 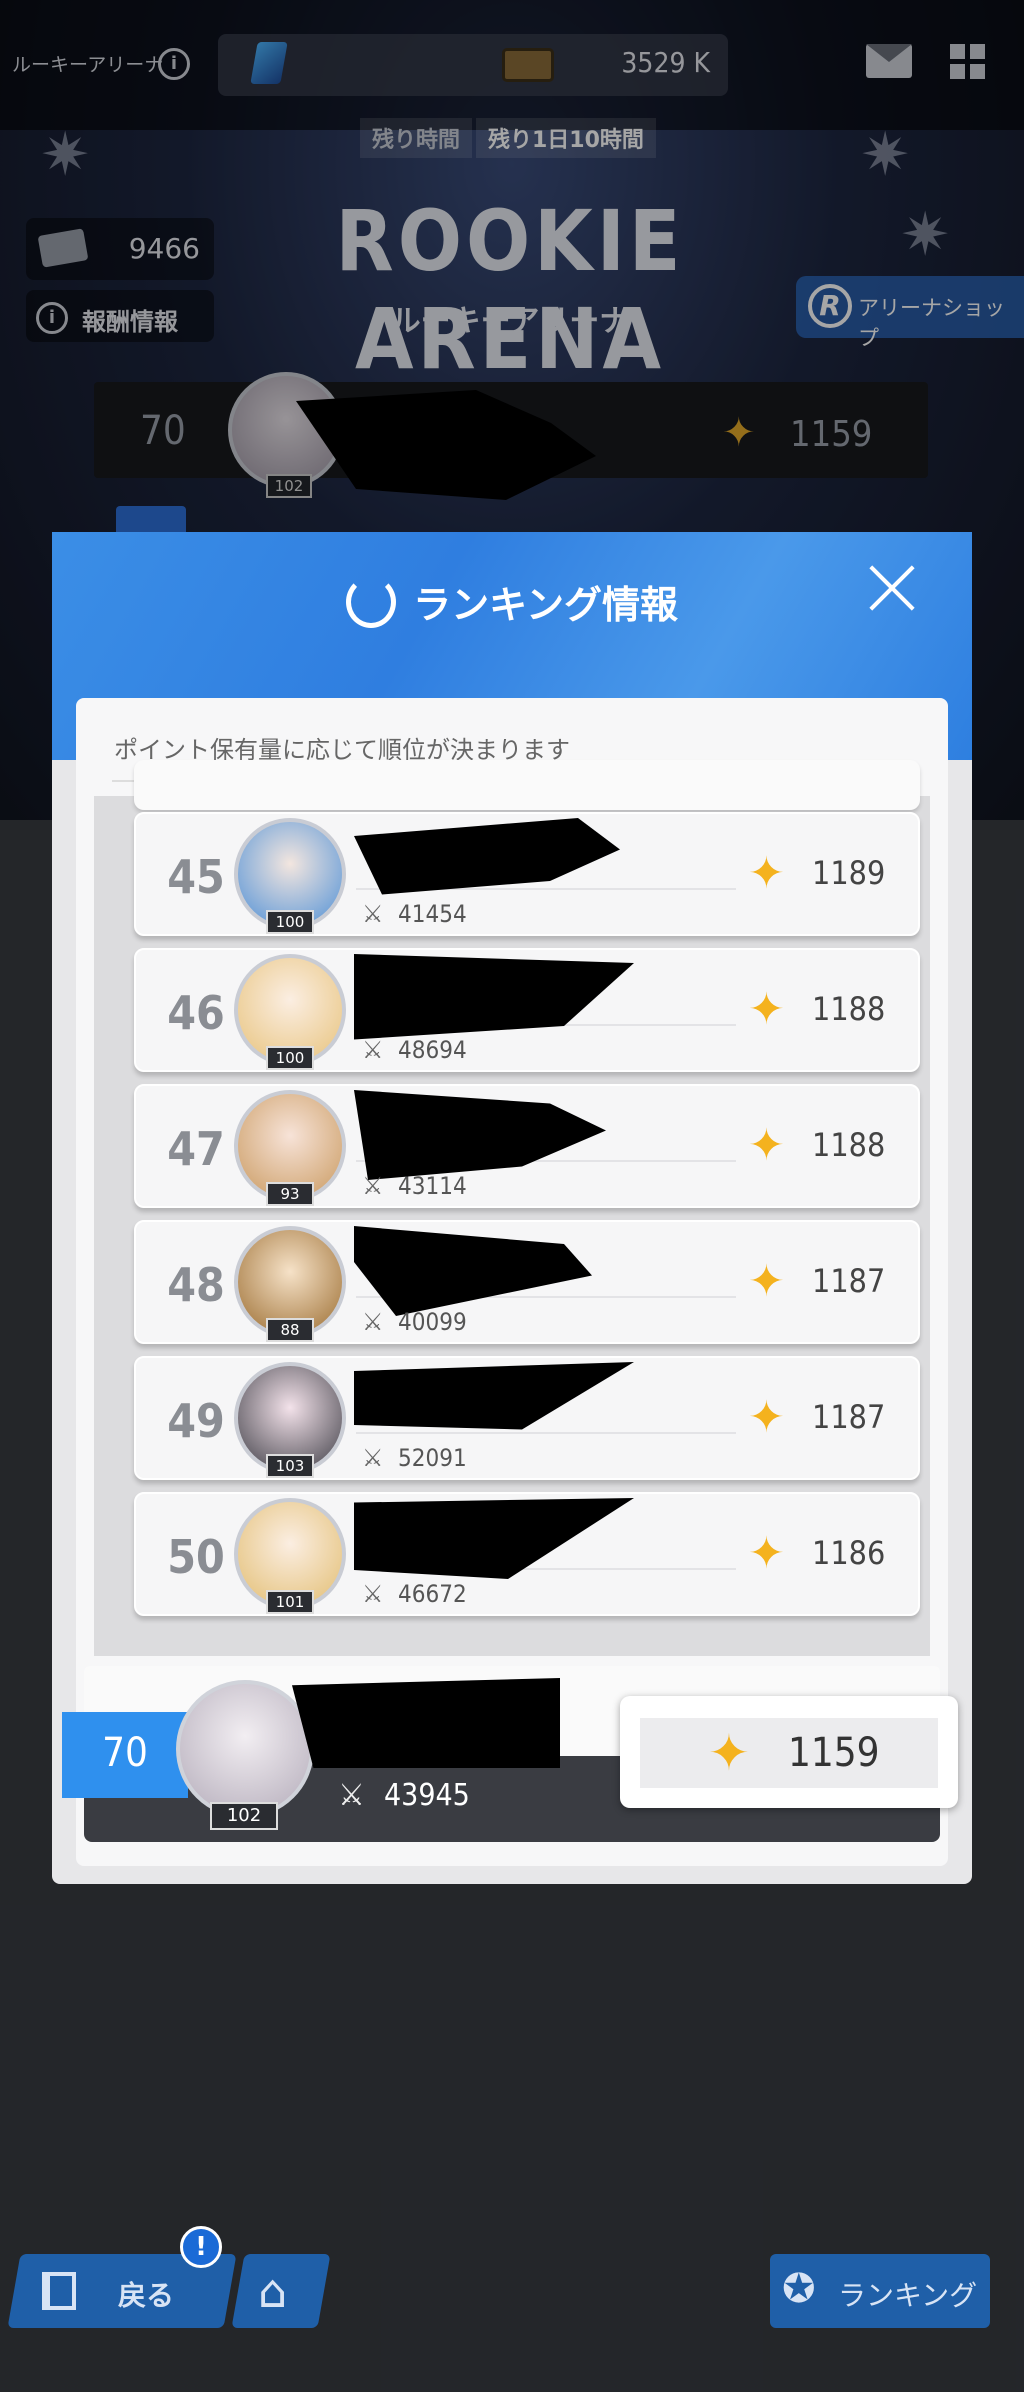 I want to click on medal-icon: ✪, so click(x=799, y=2289).